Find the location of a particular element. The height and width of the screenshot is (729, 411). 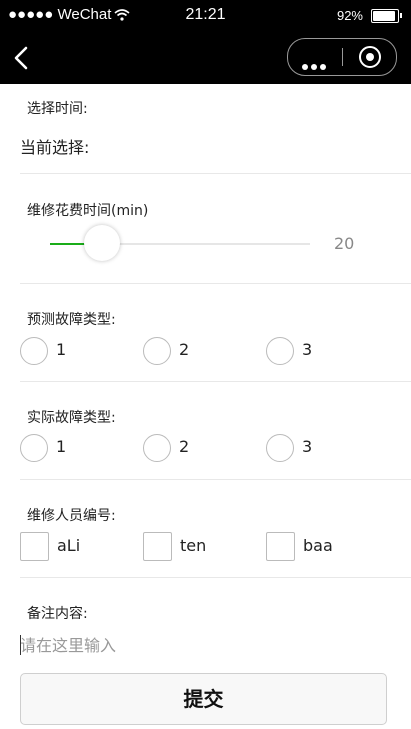

staff-option-label: baa is located at coordinates (318, 545).